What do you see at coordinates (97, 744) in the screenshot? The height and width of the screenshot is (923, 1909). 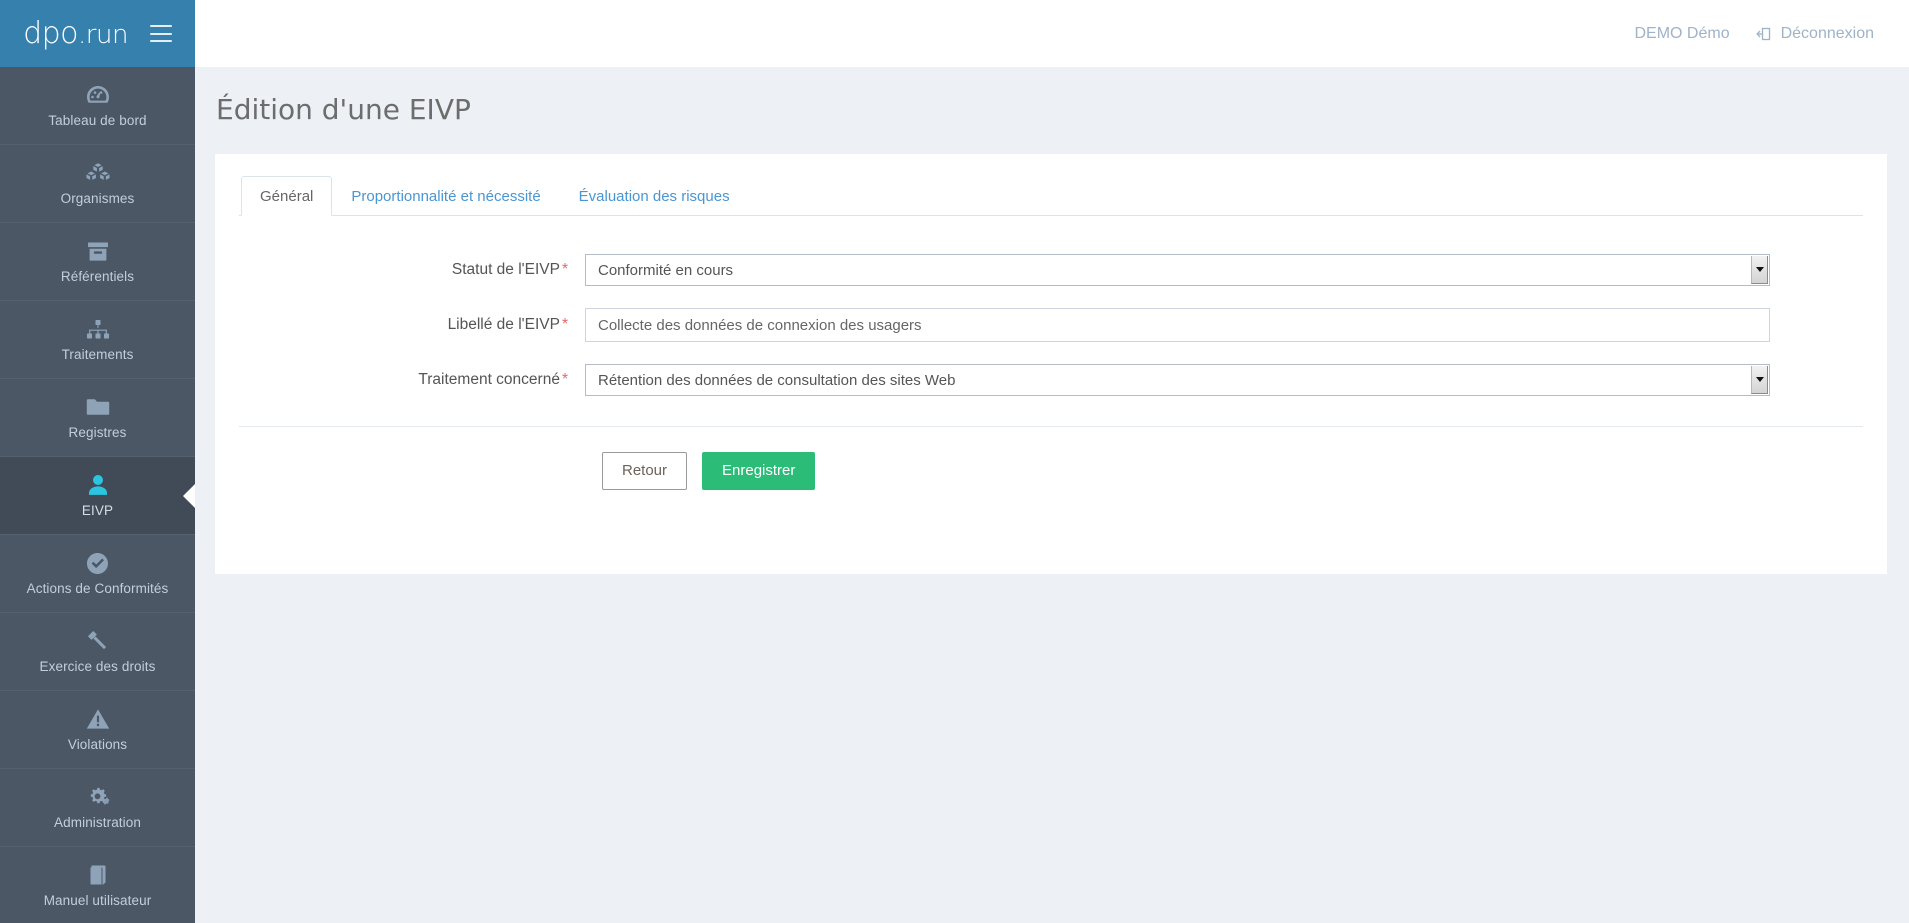 I see `sidebar-item-label: Violations` at bounding box center [97, 744].